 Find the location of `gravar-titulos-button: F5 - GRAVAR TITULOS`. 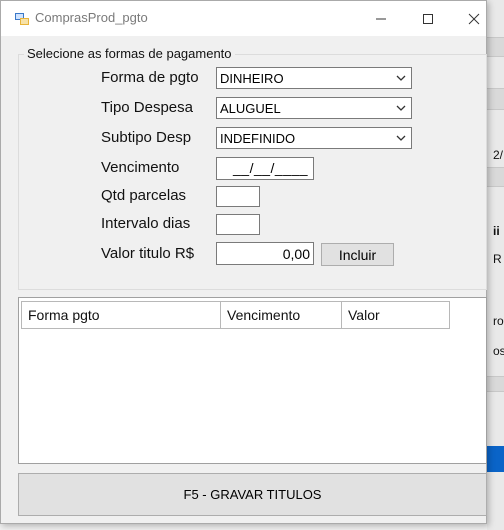

gravar-titulos-button: F5 - GRAVAR TITULOS is located at coordinates (252, 494).